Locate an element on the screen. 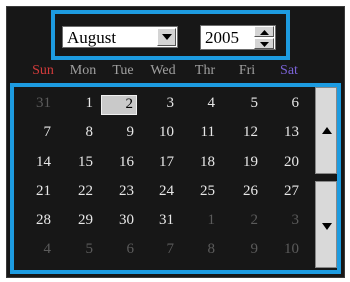 The width and height of the screenshot is (350, 282). day-cell: 21 is located at coordinates (36, 193).